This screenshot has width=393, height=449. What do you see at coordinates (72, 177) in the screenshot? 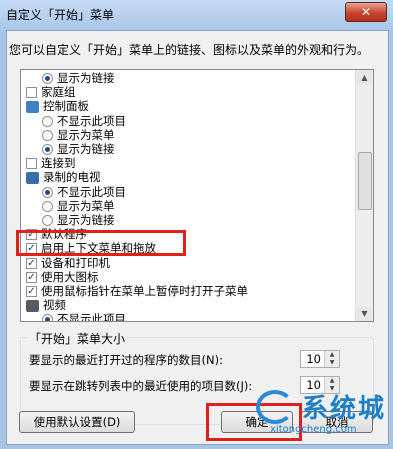
I see `list-item-label: 录制的电视` at bounding box center [72, 177].